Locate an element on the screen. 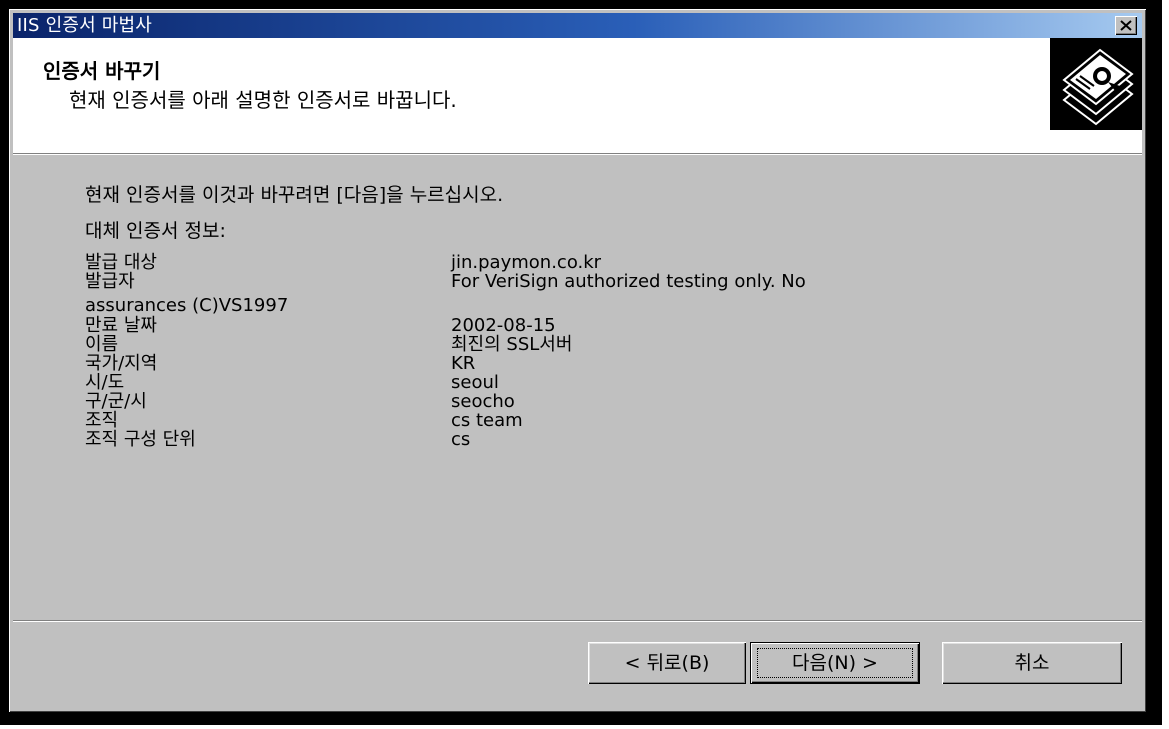  next-button: 다음(N) > is located at coordinates (835, 663).